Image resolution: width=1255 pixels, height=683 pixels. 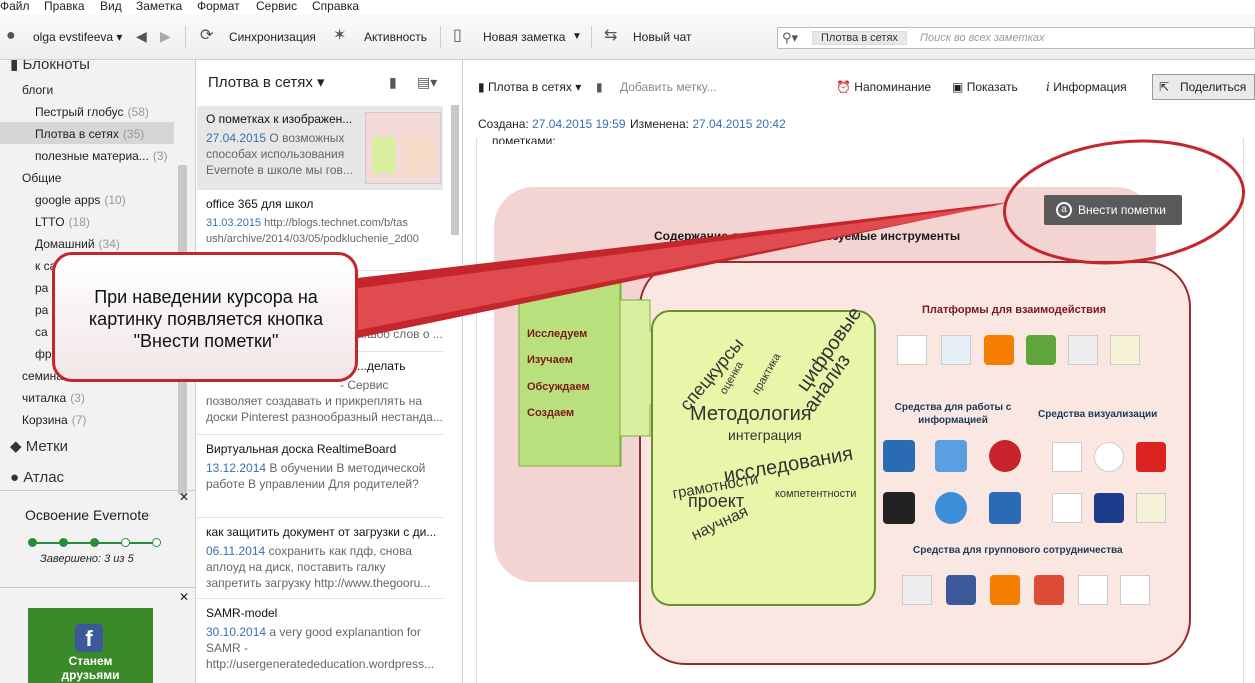 I want to click on menu-note: Заметка, so click(x=159, y=6).